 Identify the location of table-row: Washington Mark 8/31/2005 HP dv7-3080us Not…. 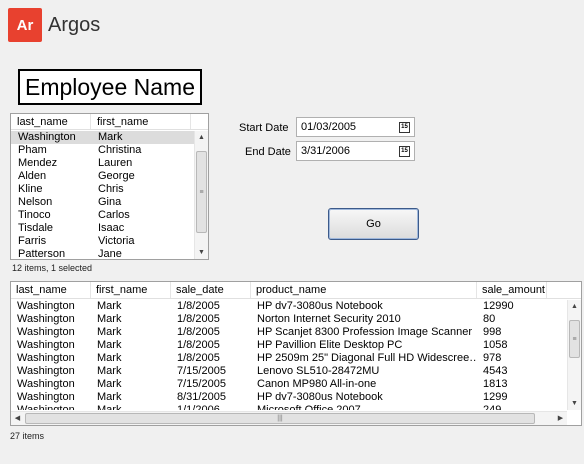
(284, 397).